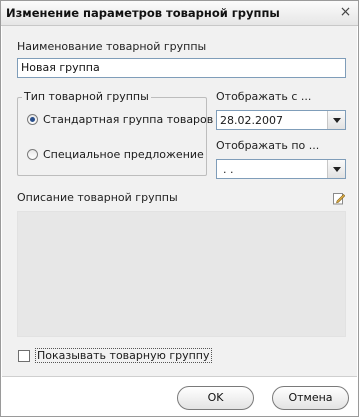 This screenshot has width=359, height=417. I want to click on close-icon: ×, so click(345, 12).